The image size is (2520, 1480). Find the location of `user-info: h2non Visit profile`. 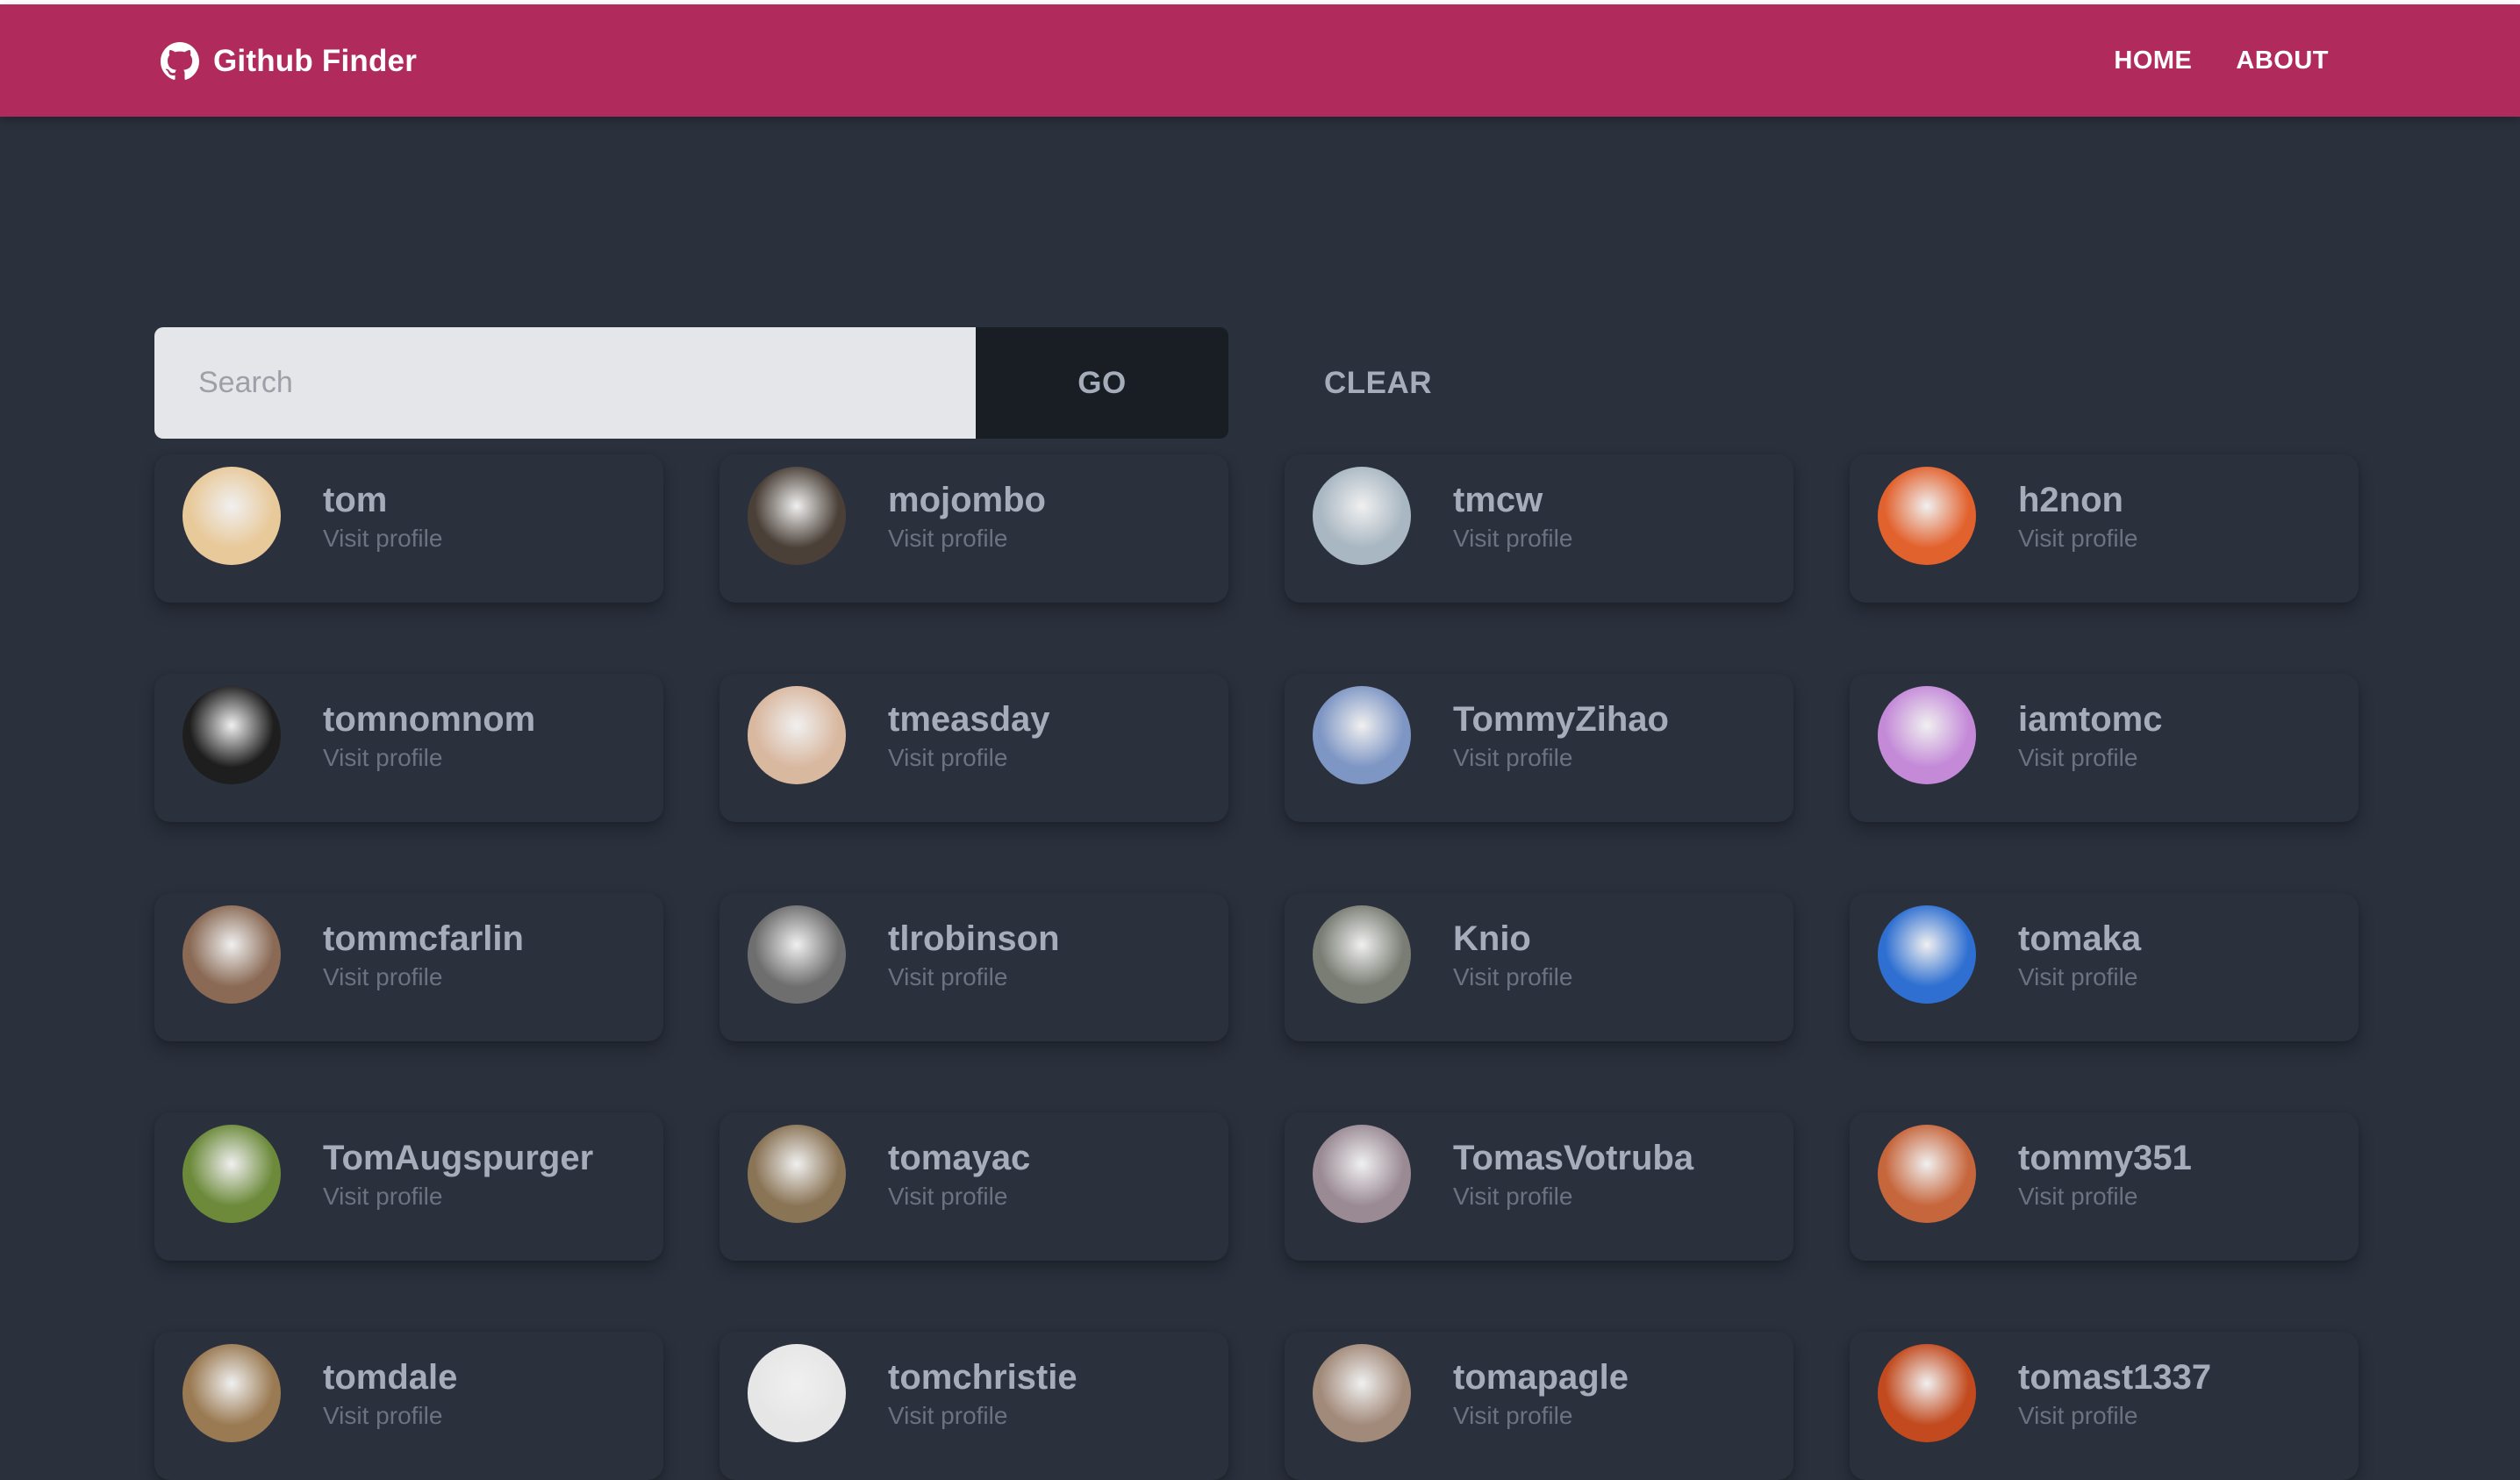

user-info: h2non Visit profile is located at coordinates (2077, 517).